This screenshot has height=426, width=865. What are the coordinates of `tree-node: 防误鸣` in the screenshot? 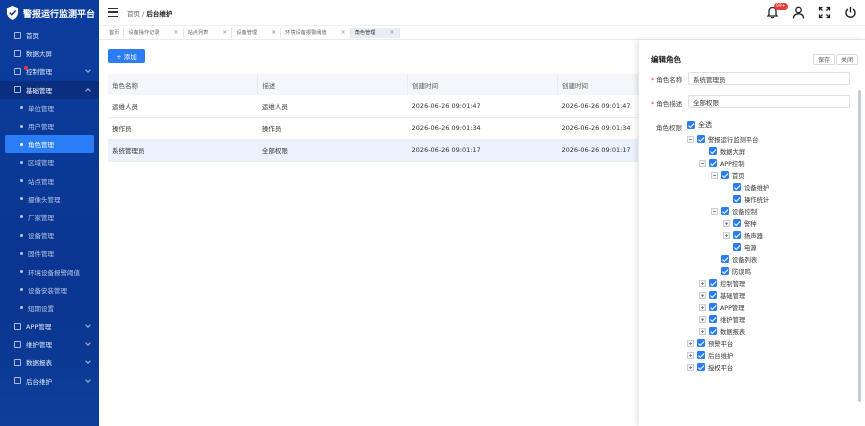 It's located at (731, 271).